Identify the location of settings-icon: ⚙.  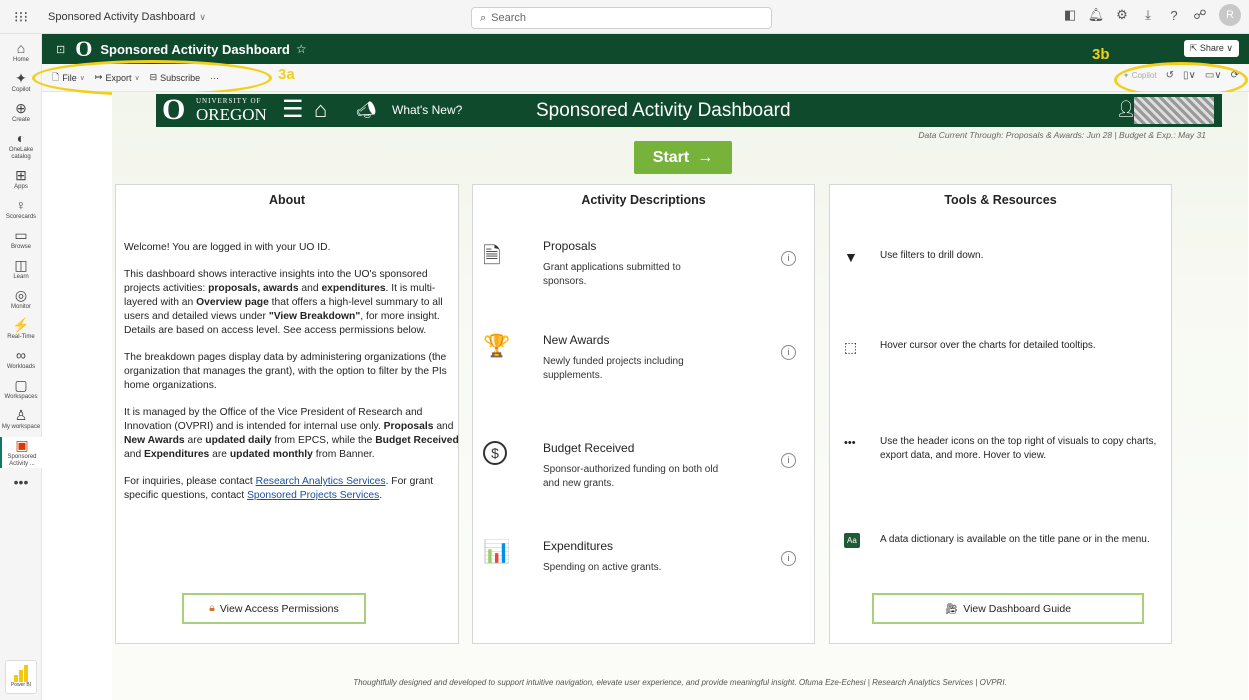
(1122, 15).